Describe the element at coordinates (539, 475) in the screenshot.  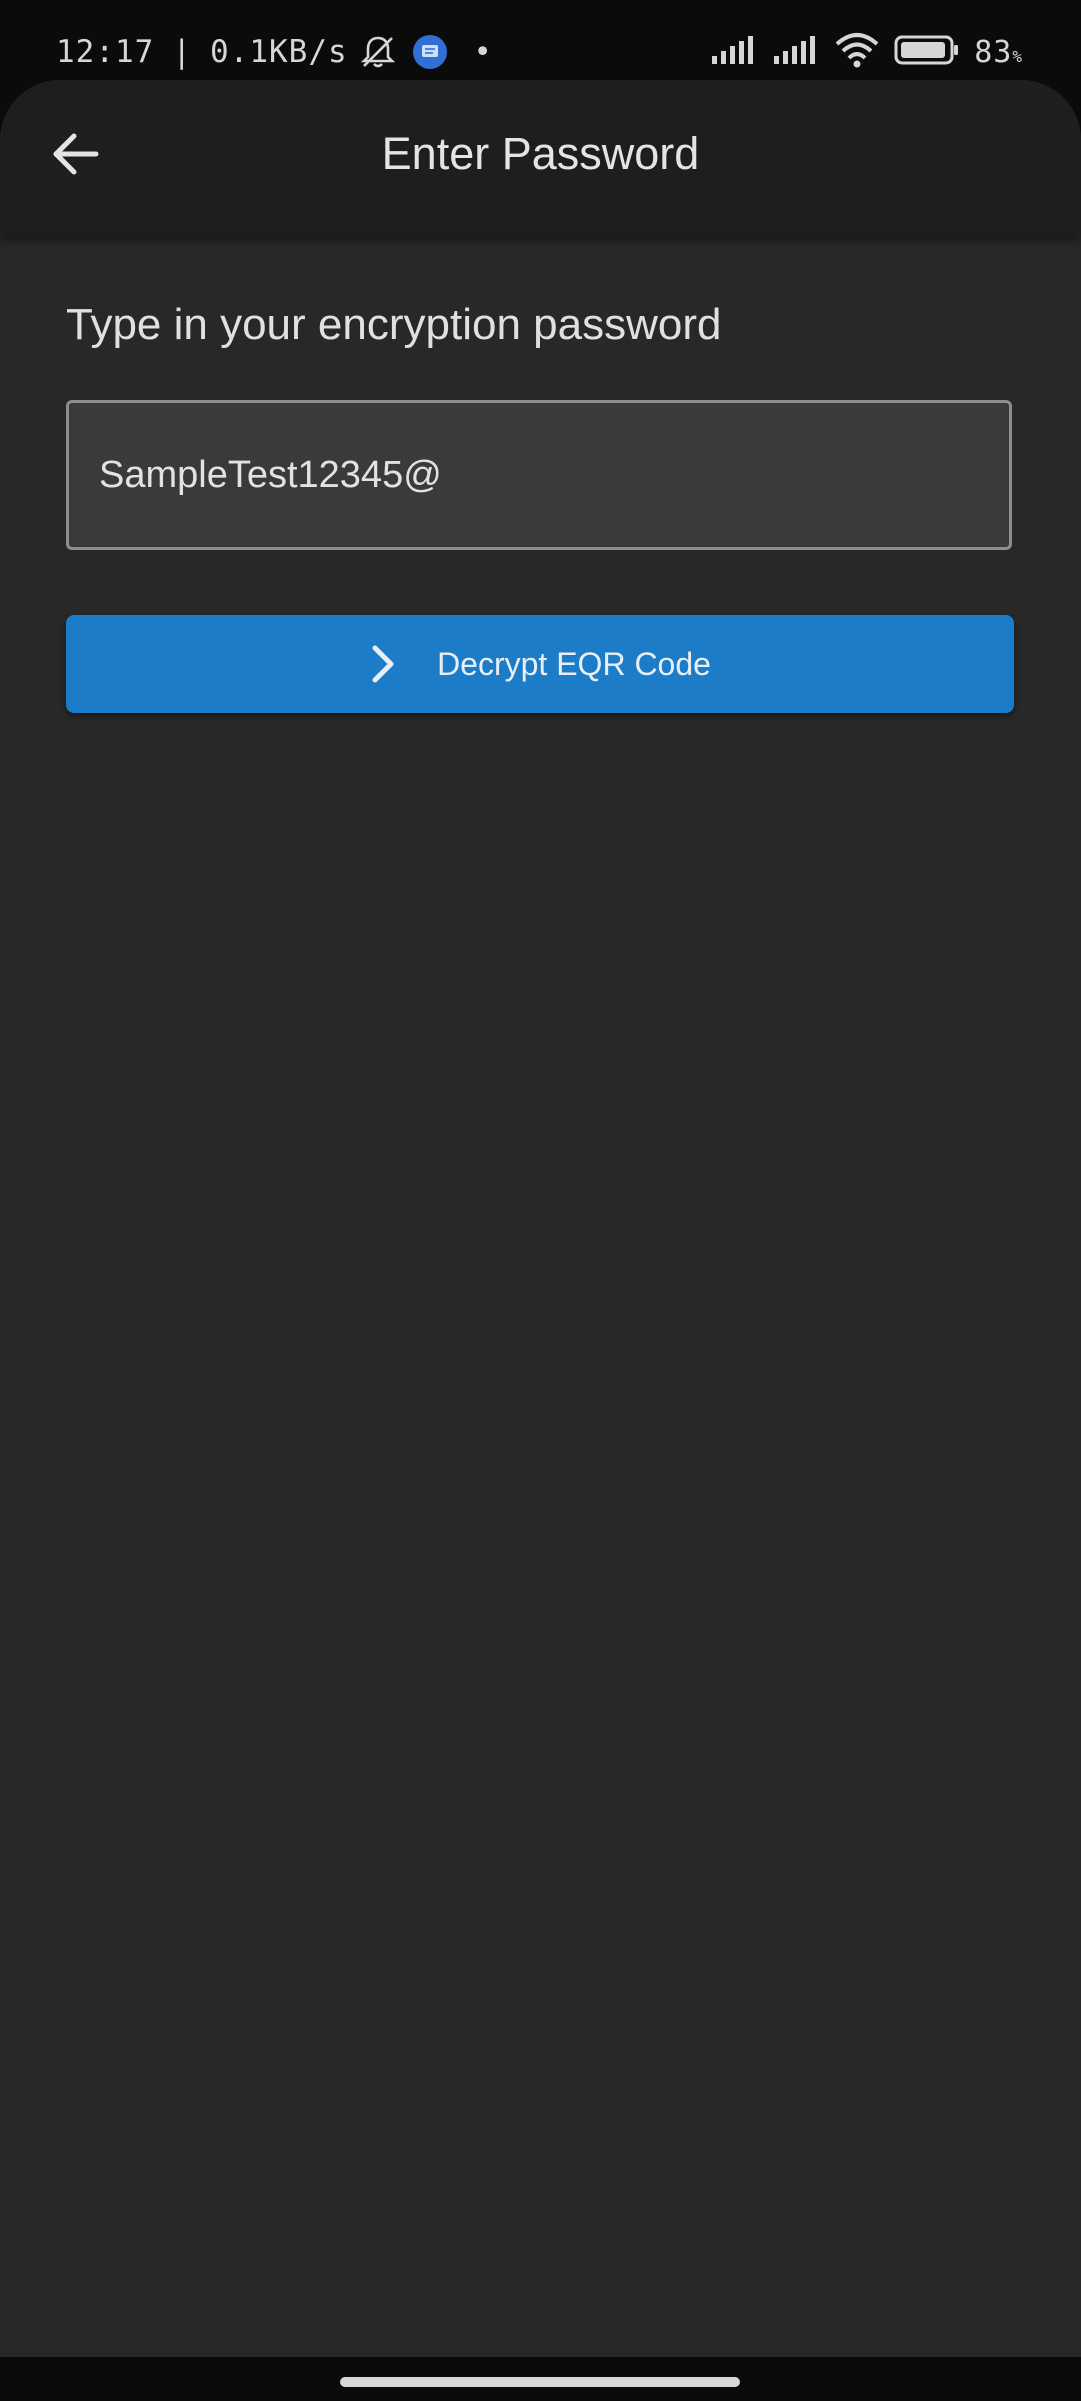
I see `password-input` at that location.